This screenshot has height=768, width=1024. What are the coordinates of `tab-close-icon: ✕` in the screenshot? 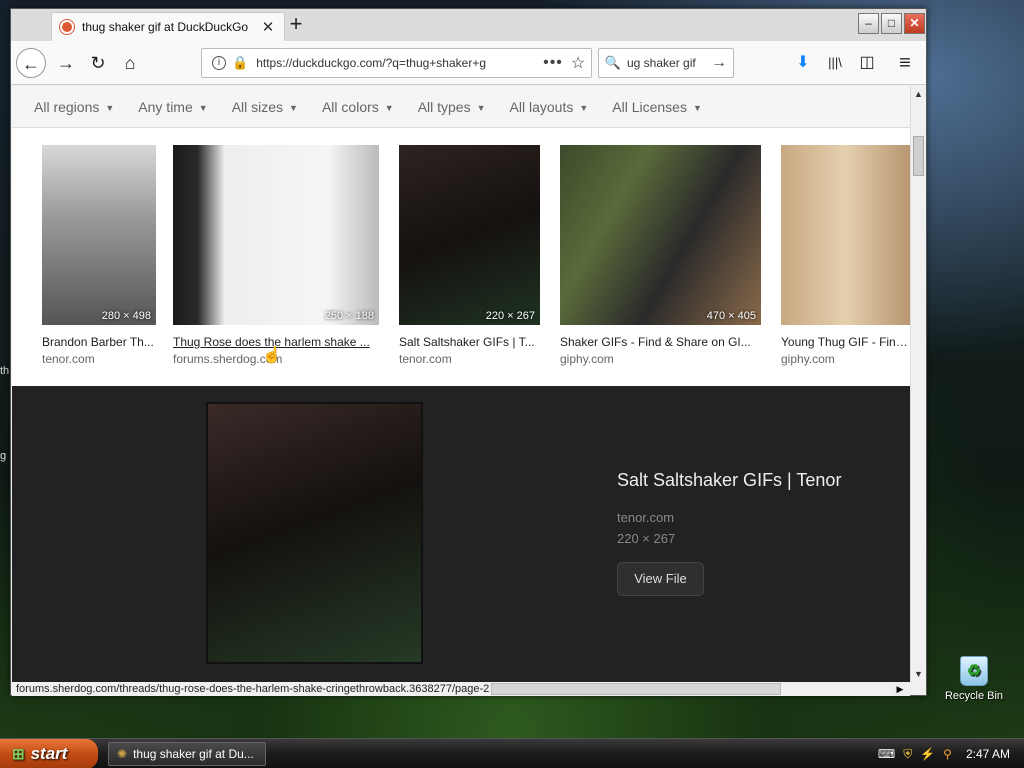 It's located at (268, 27).